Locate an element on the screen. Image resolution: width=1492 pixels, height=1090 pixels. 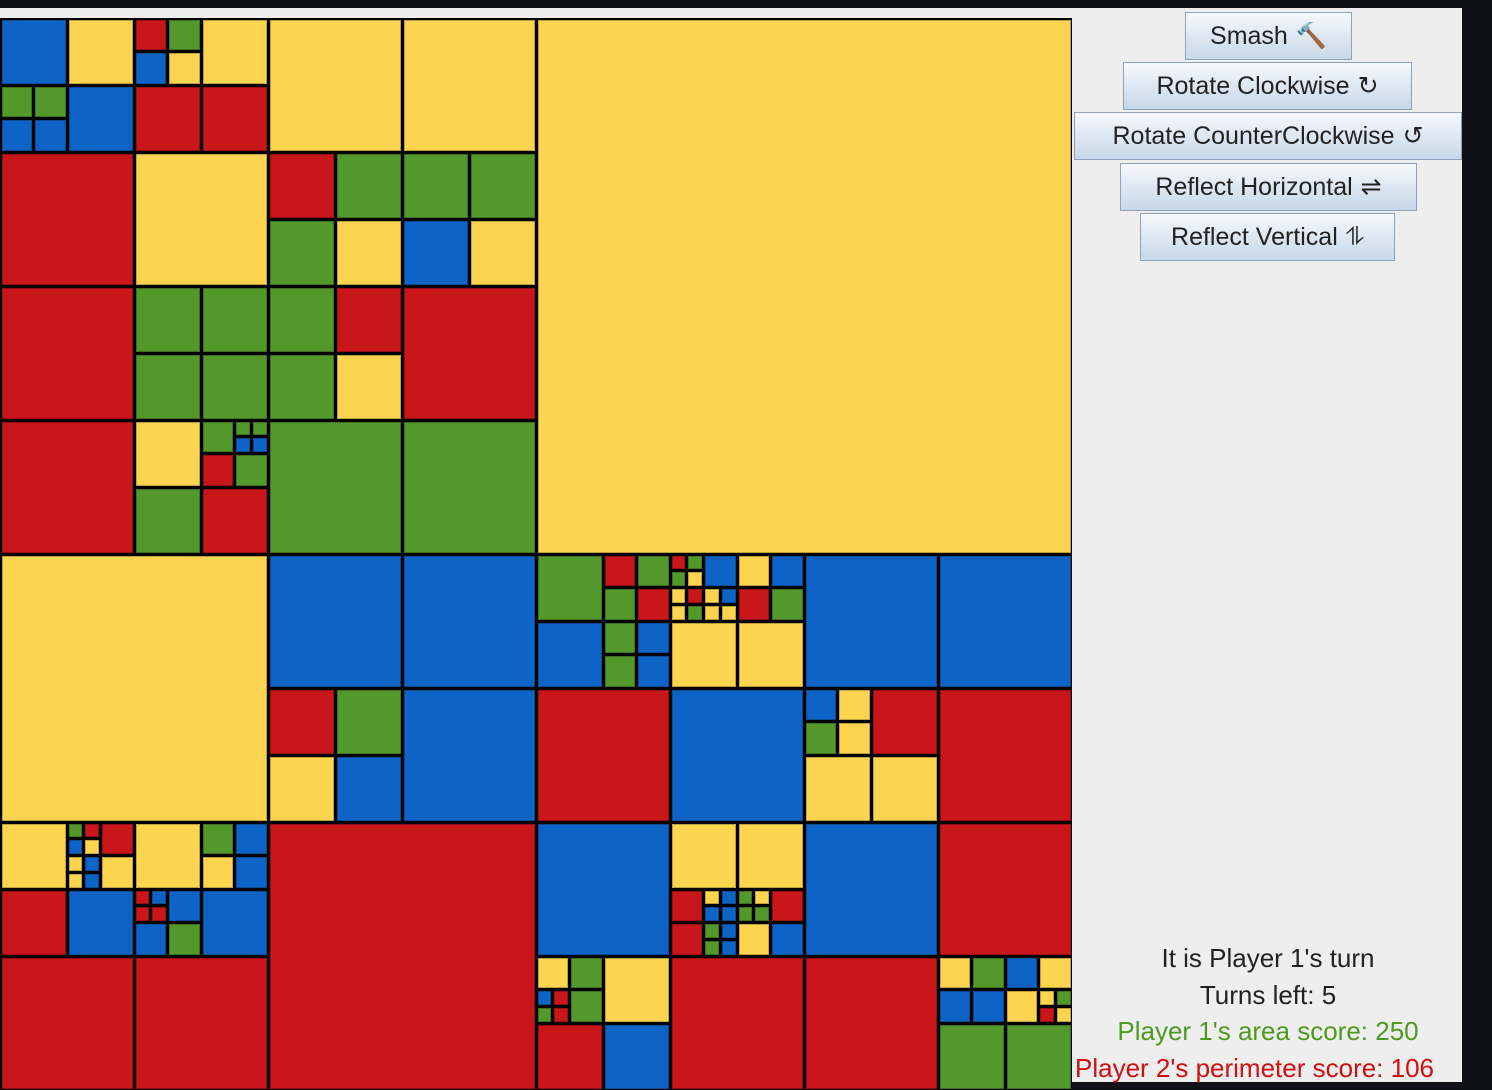
reflect-horizontal-button: Reflect Horizontal ⇌ is located at coordinates (1268, 187).